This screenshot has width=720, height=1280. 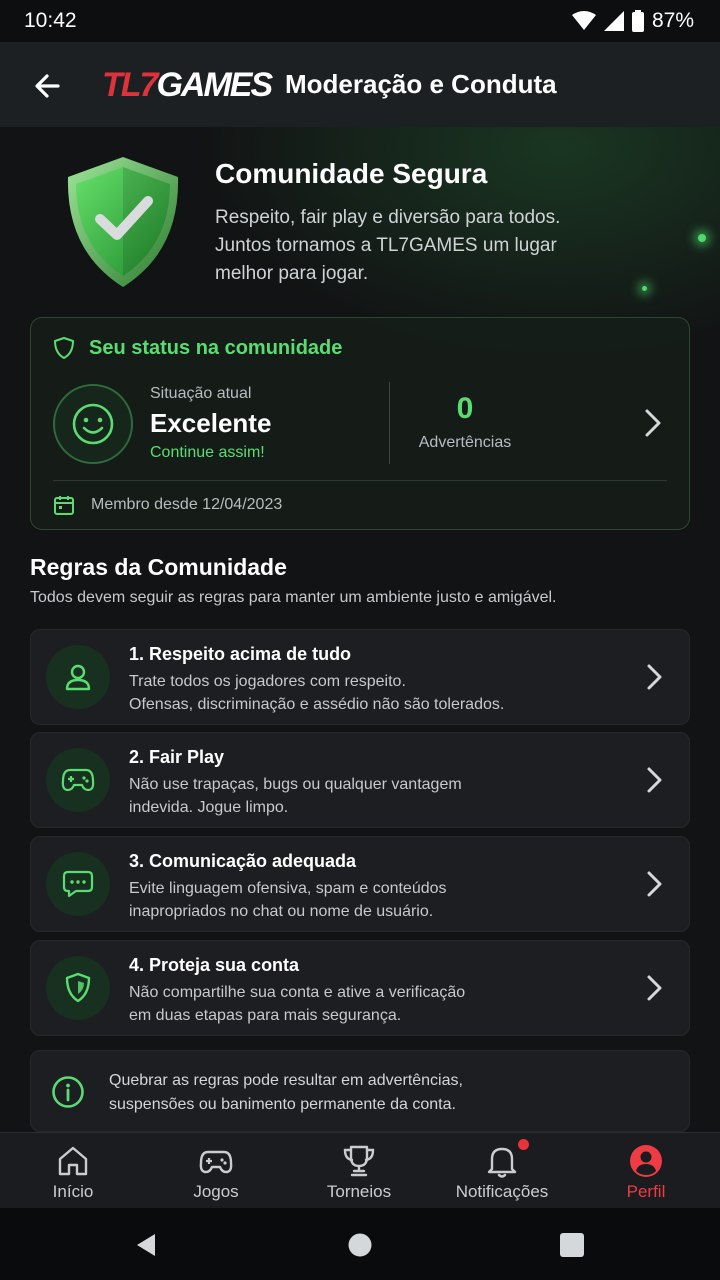 What do you see at coordinates (360, 21) in the screenshot?
I see `status-bar: 10:42 87%` at bounding box center [360, 21].